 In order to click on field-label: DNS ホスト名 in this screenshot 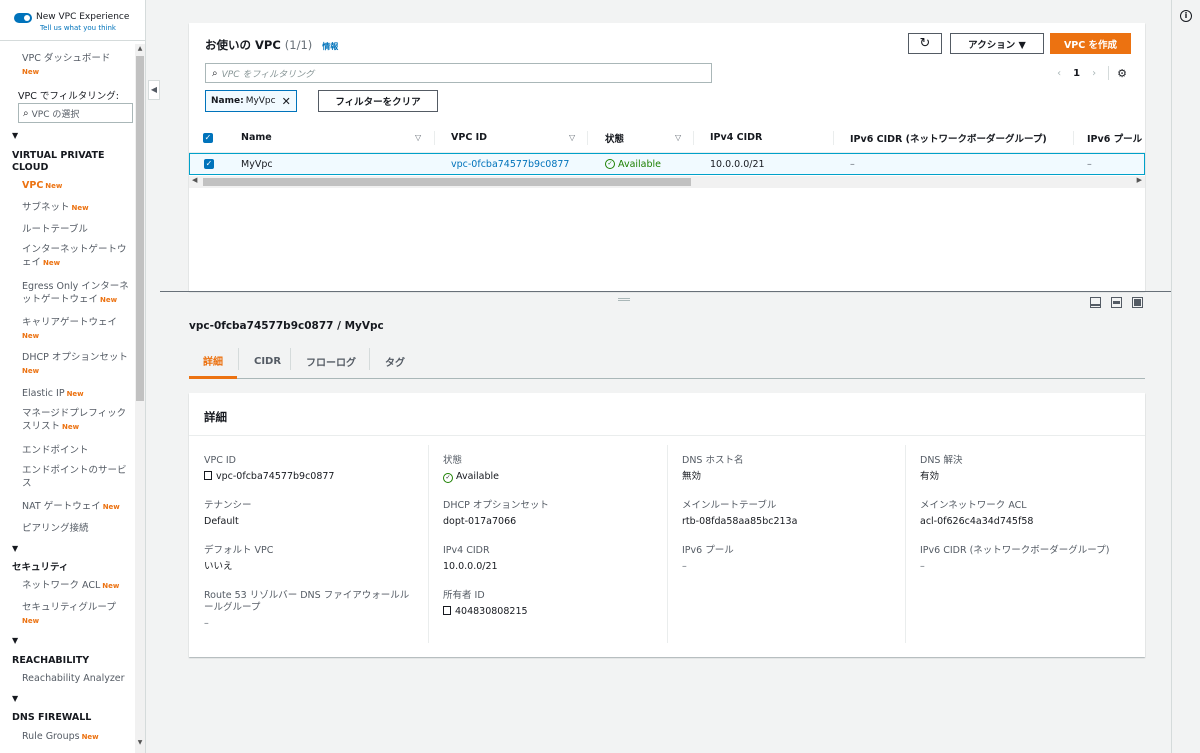, I will do `click(713, 460)`.